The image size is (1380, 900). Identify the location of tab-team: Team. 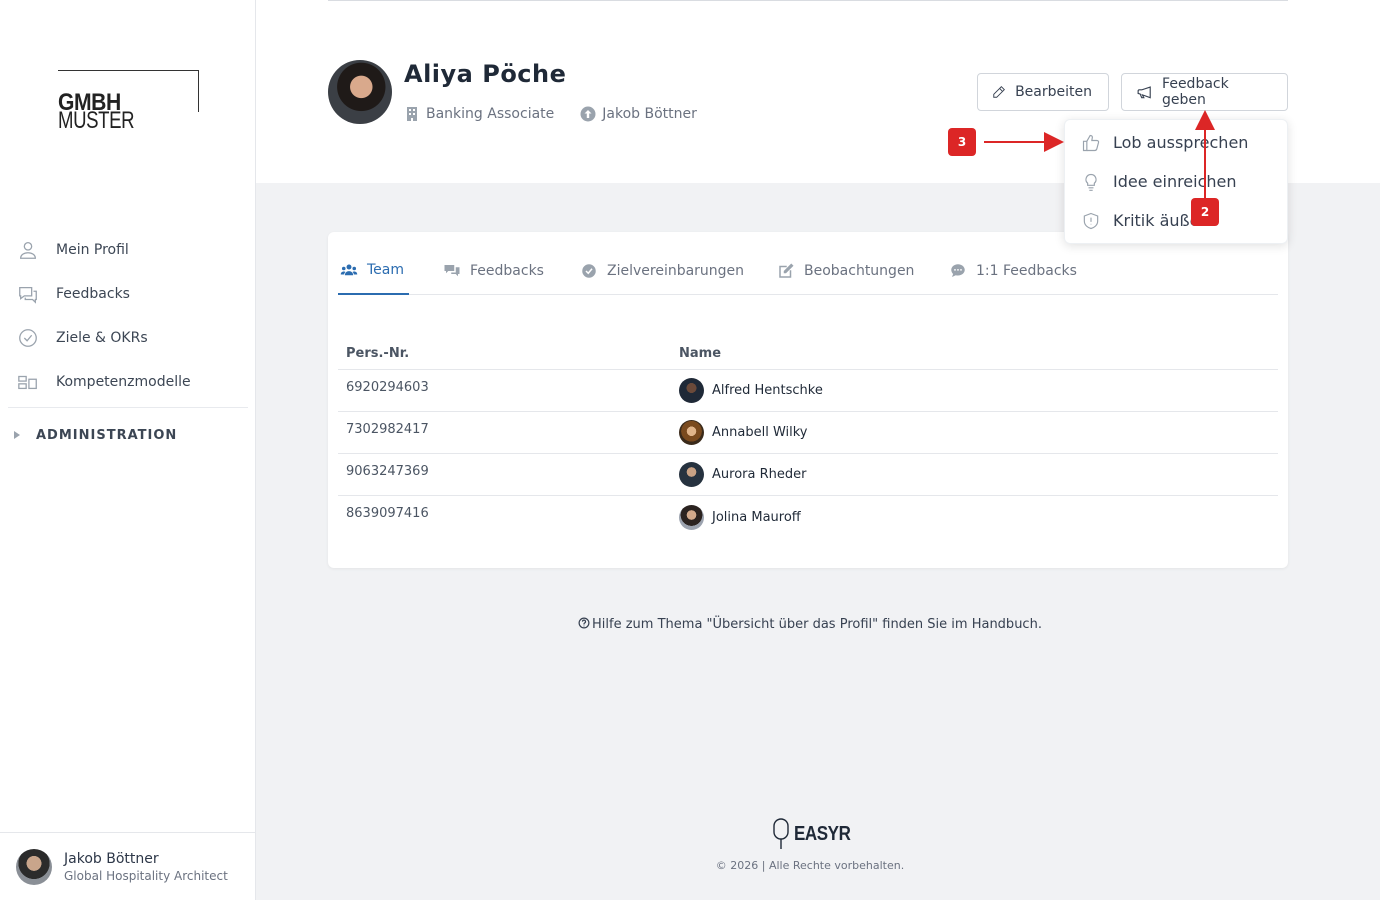
(373, 270).